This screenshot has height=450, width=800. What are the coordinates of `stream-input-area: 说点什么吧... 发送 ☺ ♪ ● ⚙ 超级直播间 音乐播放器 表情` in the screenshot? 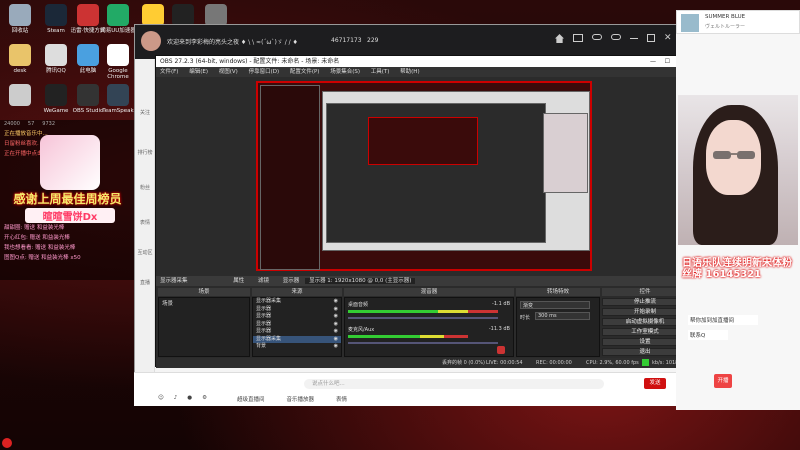 It's located at (407, 389).